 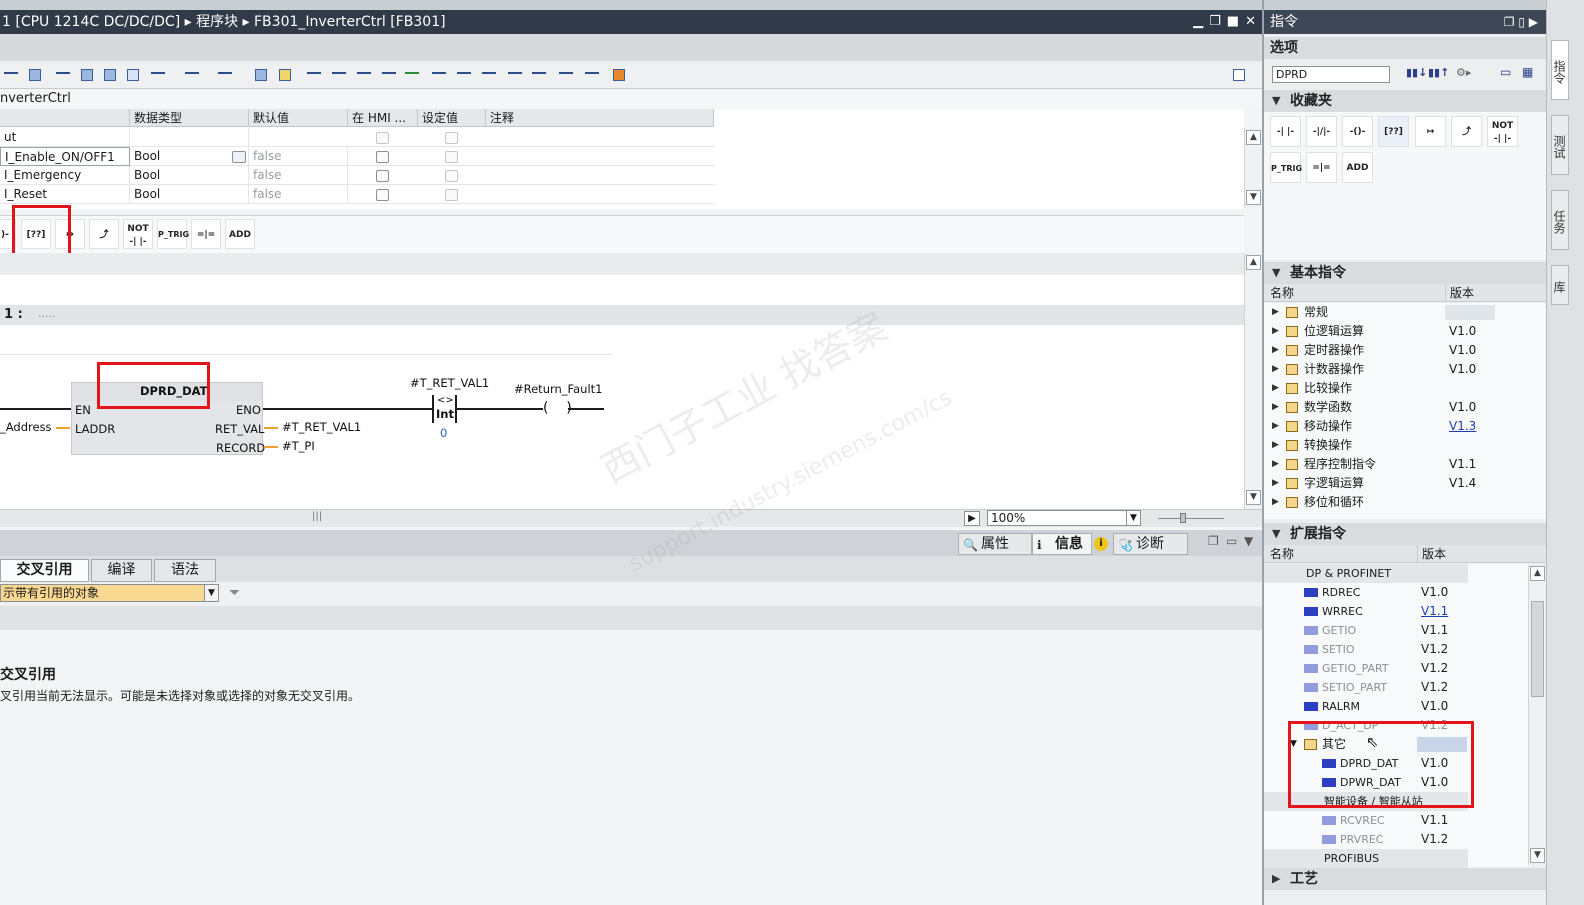 I want to click on tab-cross-reference: 交叉引用, so click(x=44, y=570).